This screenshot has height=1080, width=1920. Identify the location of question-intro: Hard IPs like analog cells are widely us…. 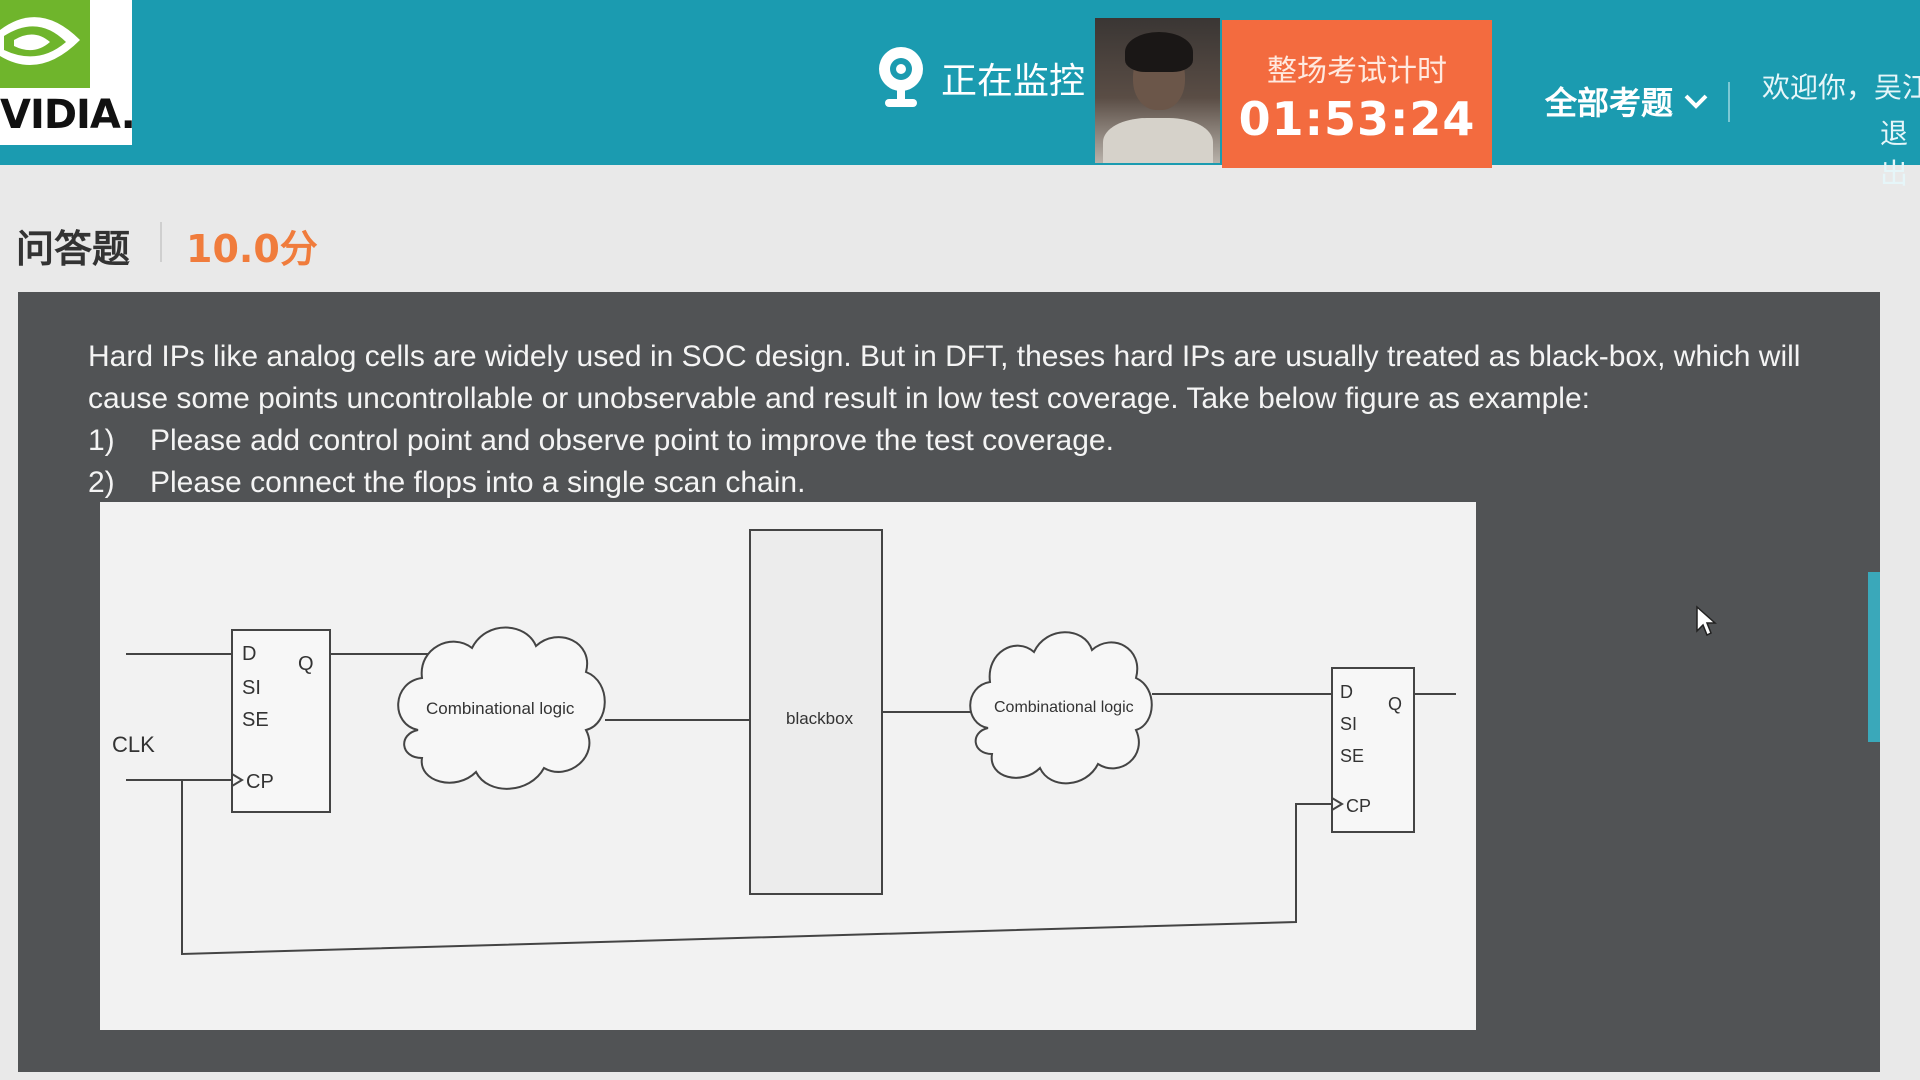
(944, 377).